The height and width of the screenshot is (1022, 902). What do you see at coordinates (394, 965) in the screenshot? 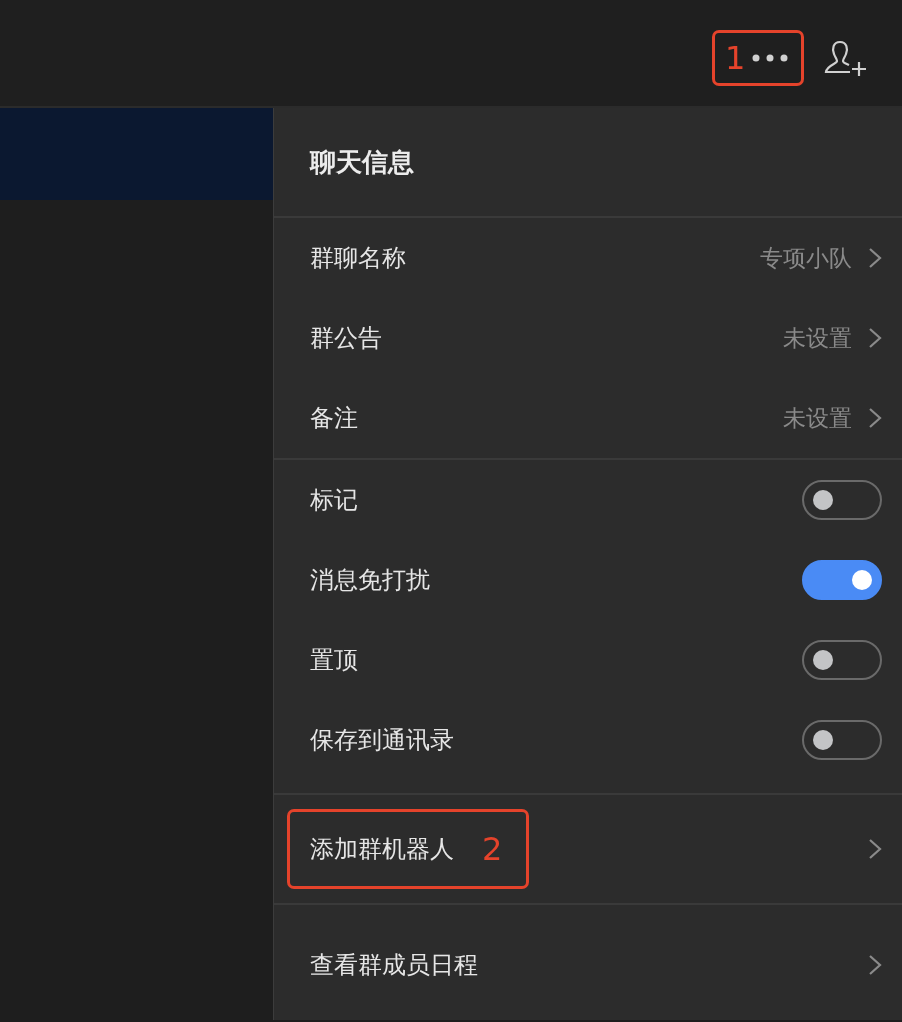
I see `row-label: 查看群成员日程` at bounding box center [394, 965].